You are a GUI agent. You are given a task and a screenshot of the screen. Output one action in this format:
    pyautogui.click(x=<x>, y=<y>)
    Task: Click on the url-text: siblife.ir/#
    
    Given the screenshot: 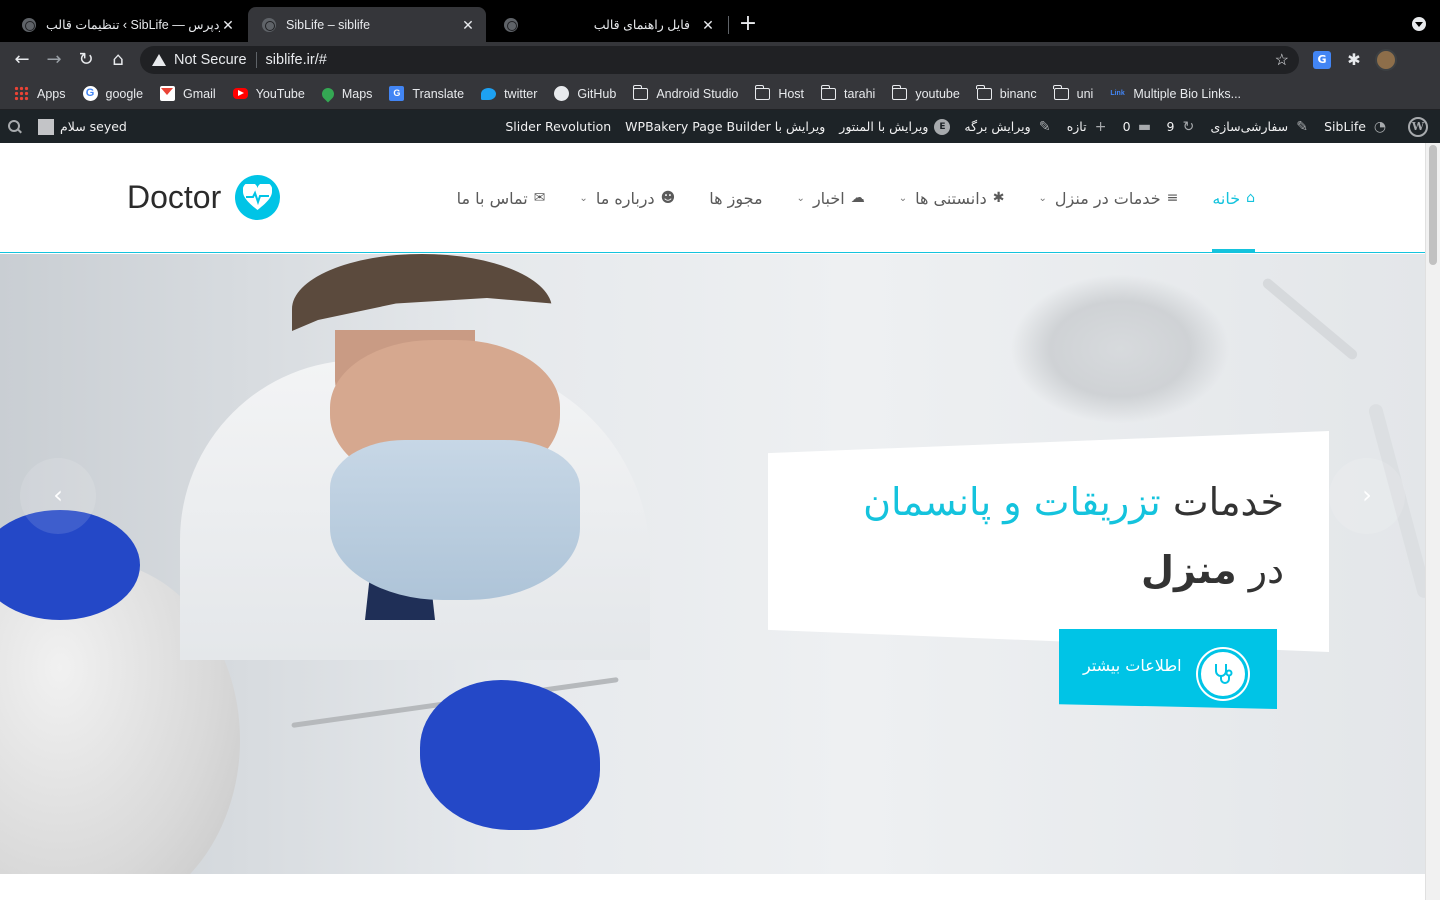 What is the action you would take?
    pyautogui.click(x=296, y=60)
    